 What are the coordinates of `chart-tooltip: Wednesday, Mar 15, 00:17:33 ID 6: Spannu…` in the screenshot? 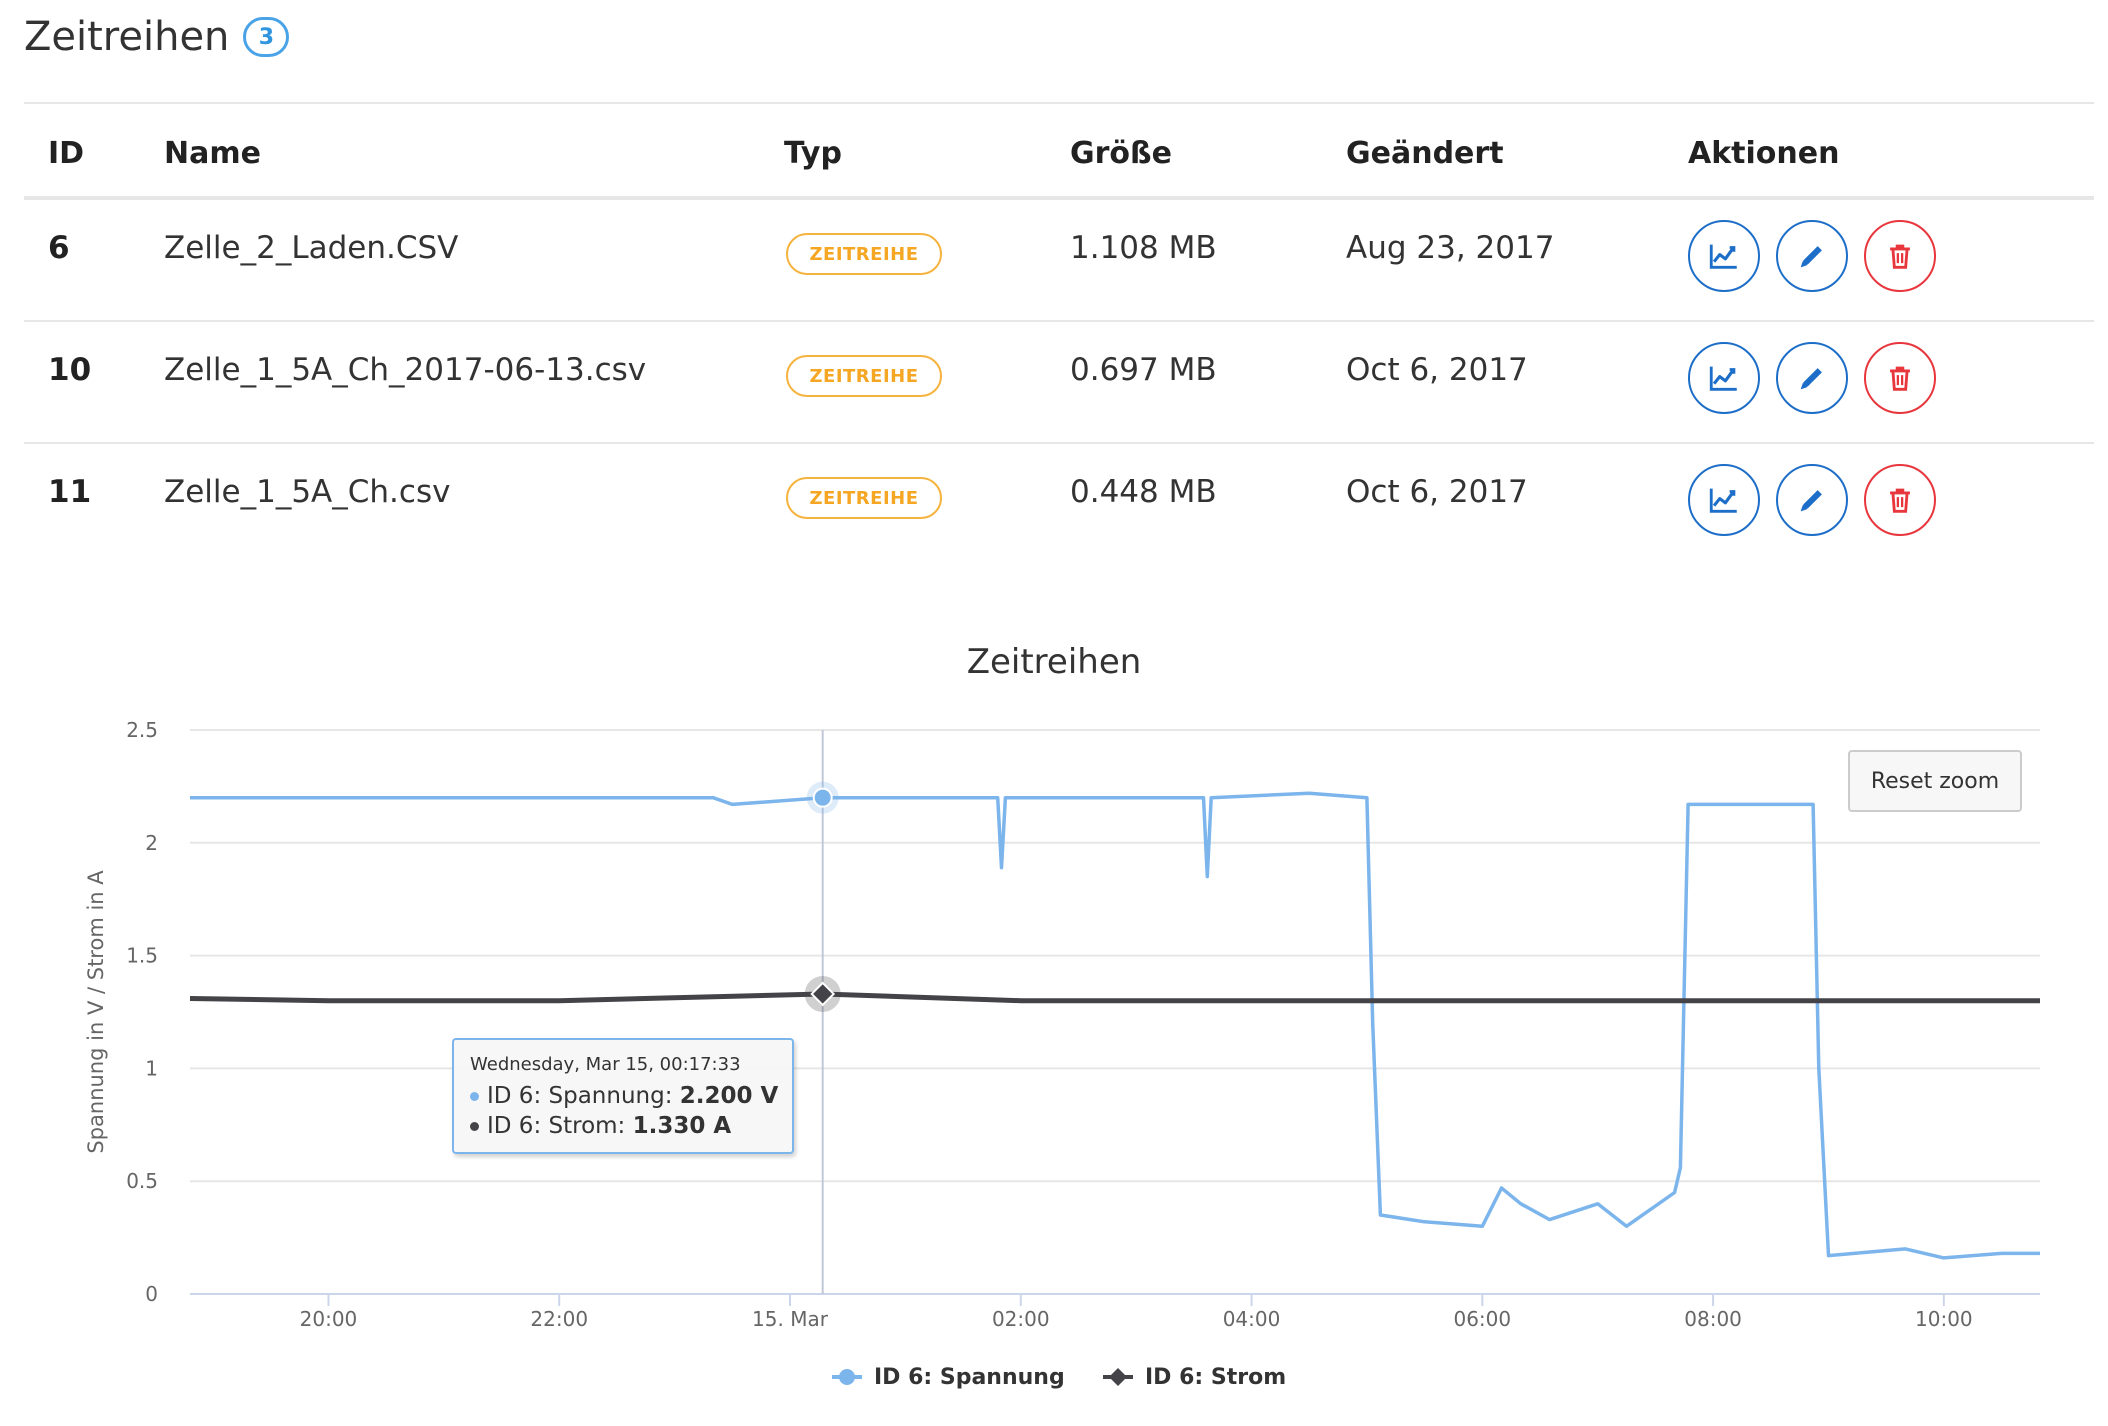 It's located at (623, 1096).